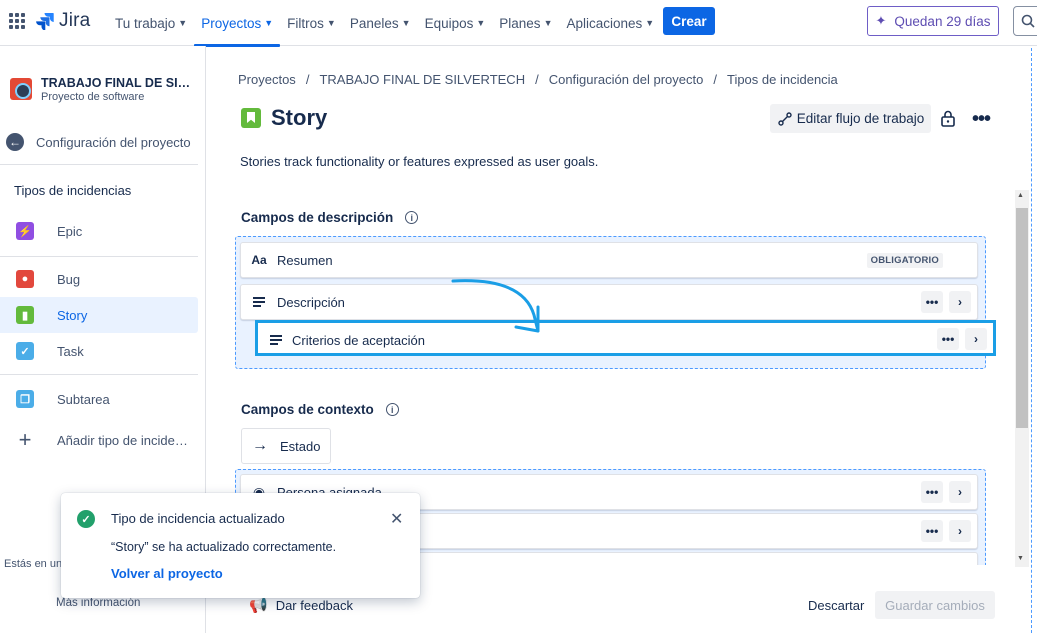  What do you see at coordinates (73, 190) in the screenshot?
I see `issue-types-heading: Tipos de incidencias` at bounding box center [73, 190].